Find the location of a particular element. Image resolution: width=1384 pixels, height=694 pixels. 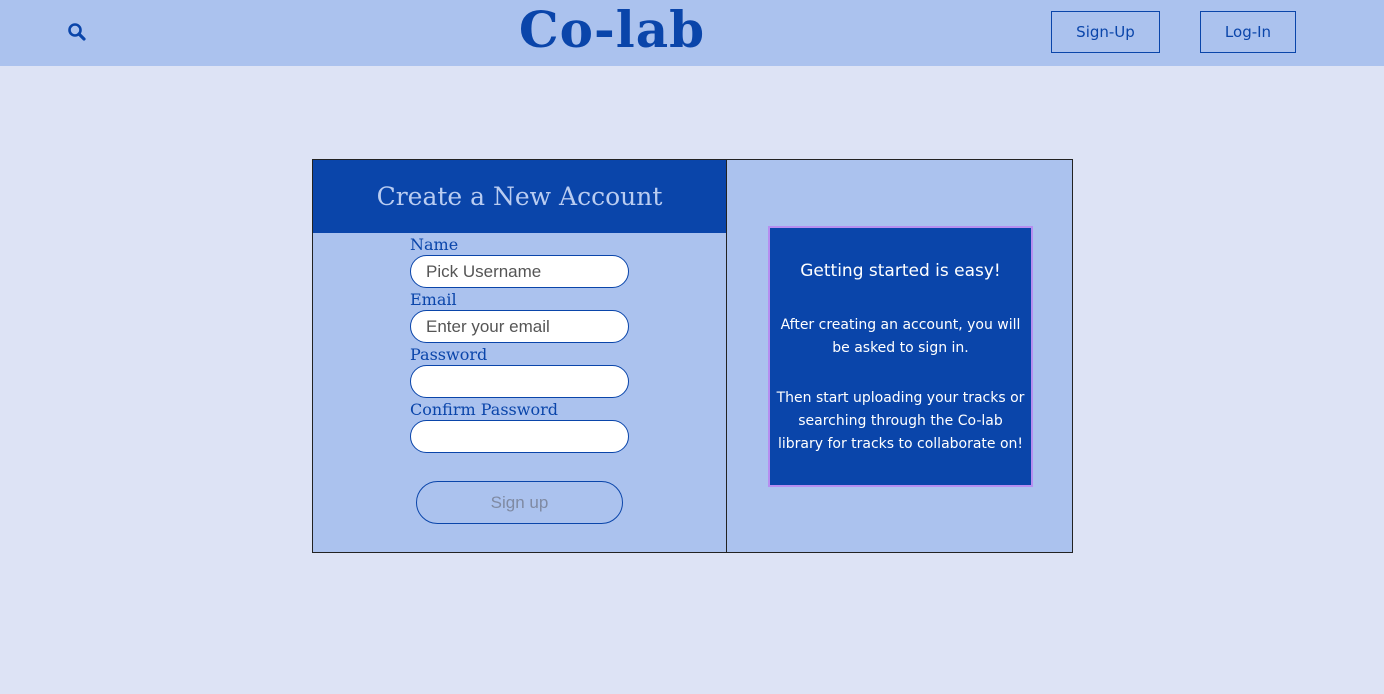

form-title: Create a New Account is located at coordinates (519, 196).